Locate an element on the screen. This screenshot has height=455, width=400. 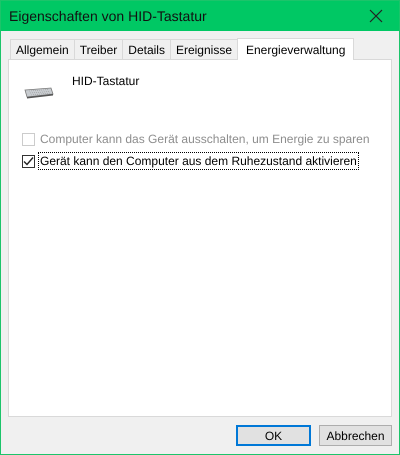
window-title: Eigenschaften von HID-Tastatur is located at coordinates (108, 16).